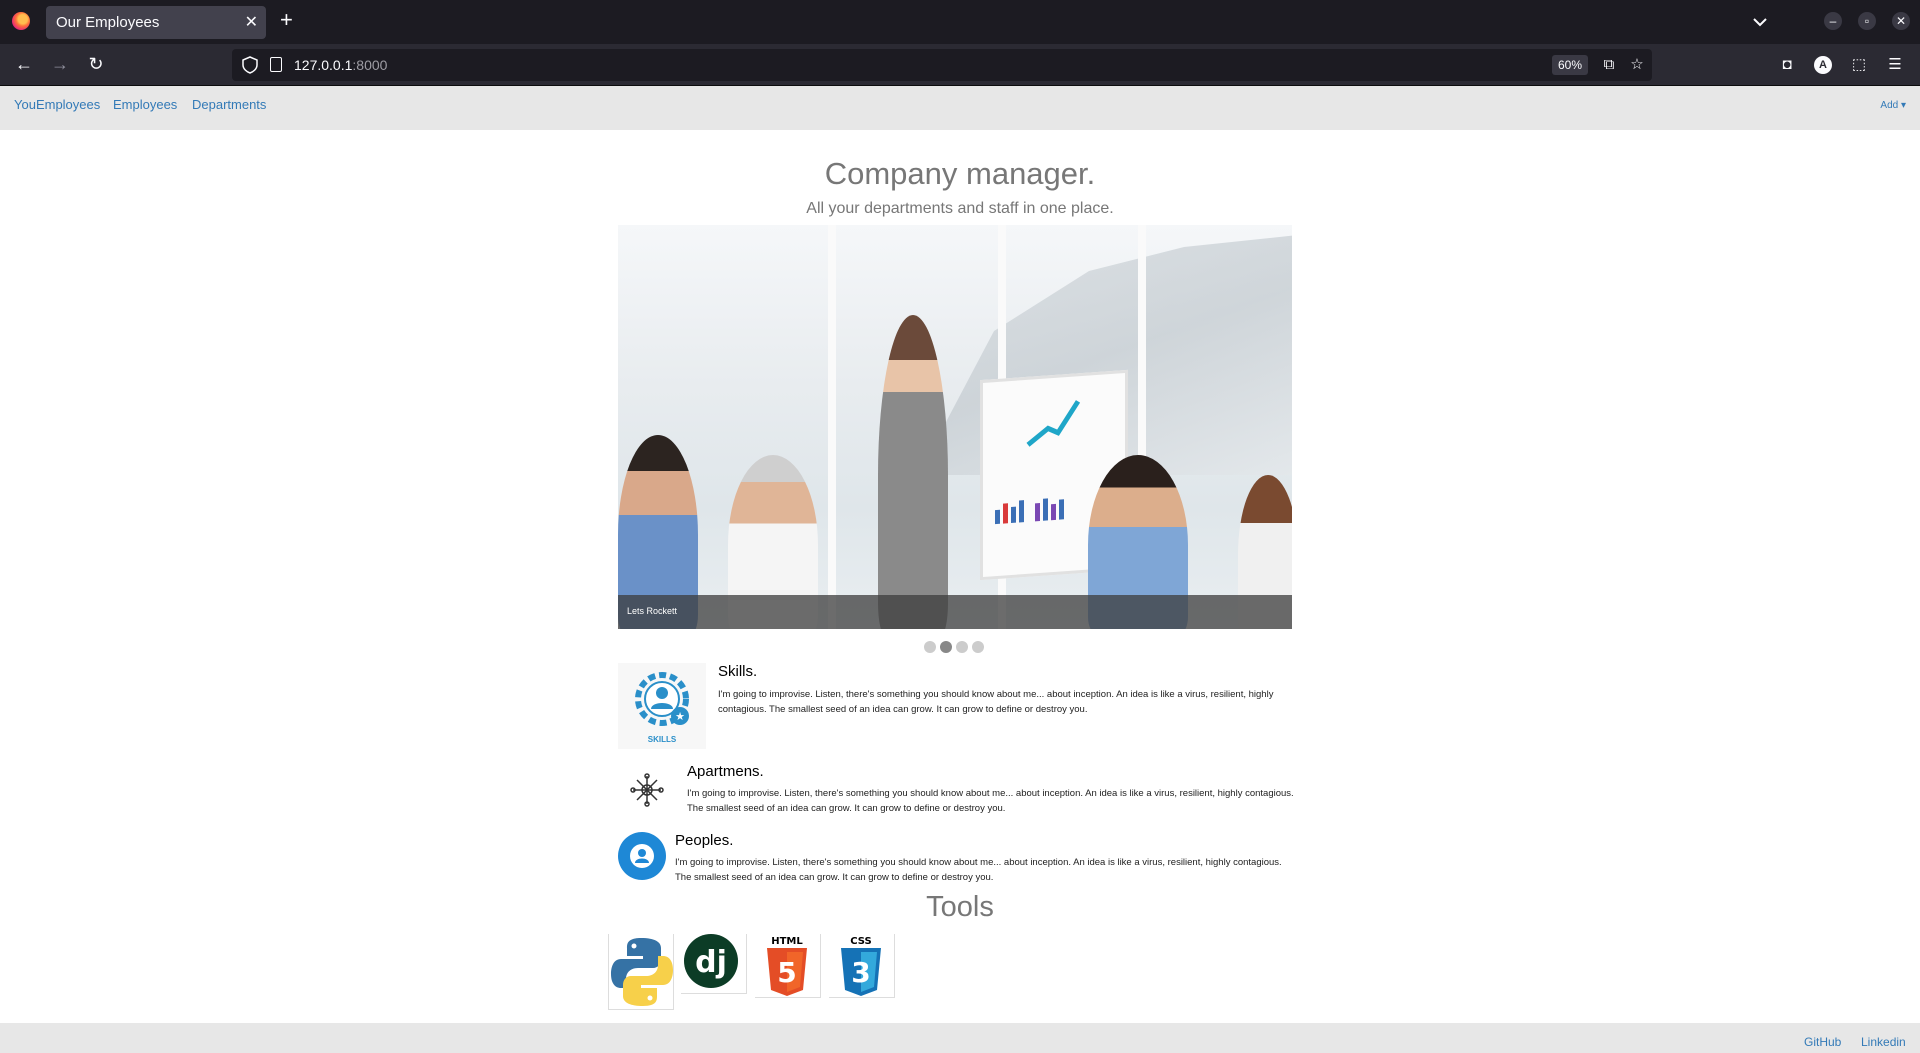 The width and height of the screenshot is (1920, 1053). What do you see at coordinates (1833, 21) in the screenshot?
I see `minimize-icon: –` at bounding box center [1833, 21].